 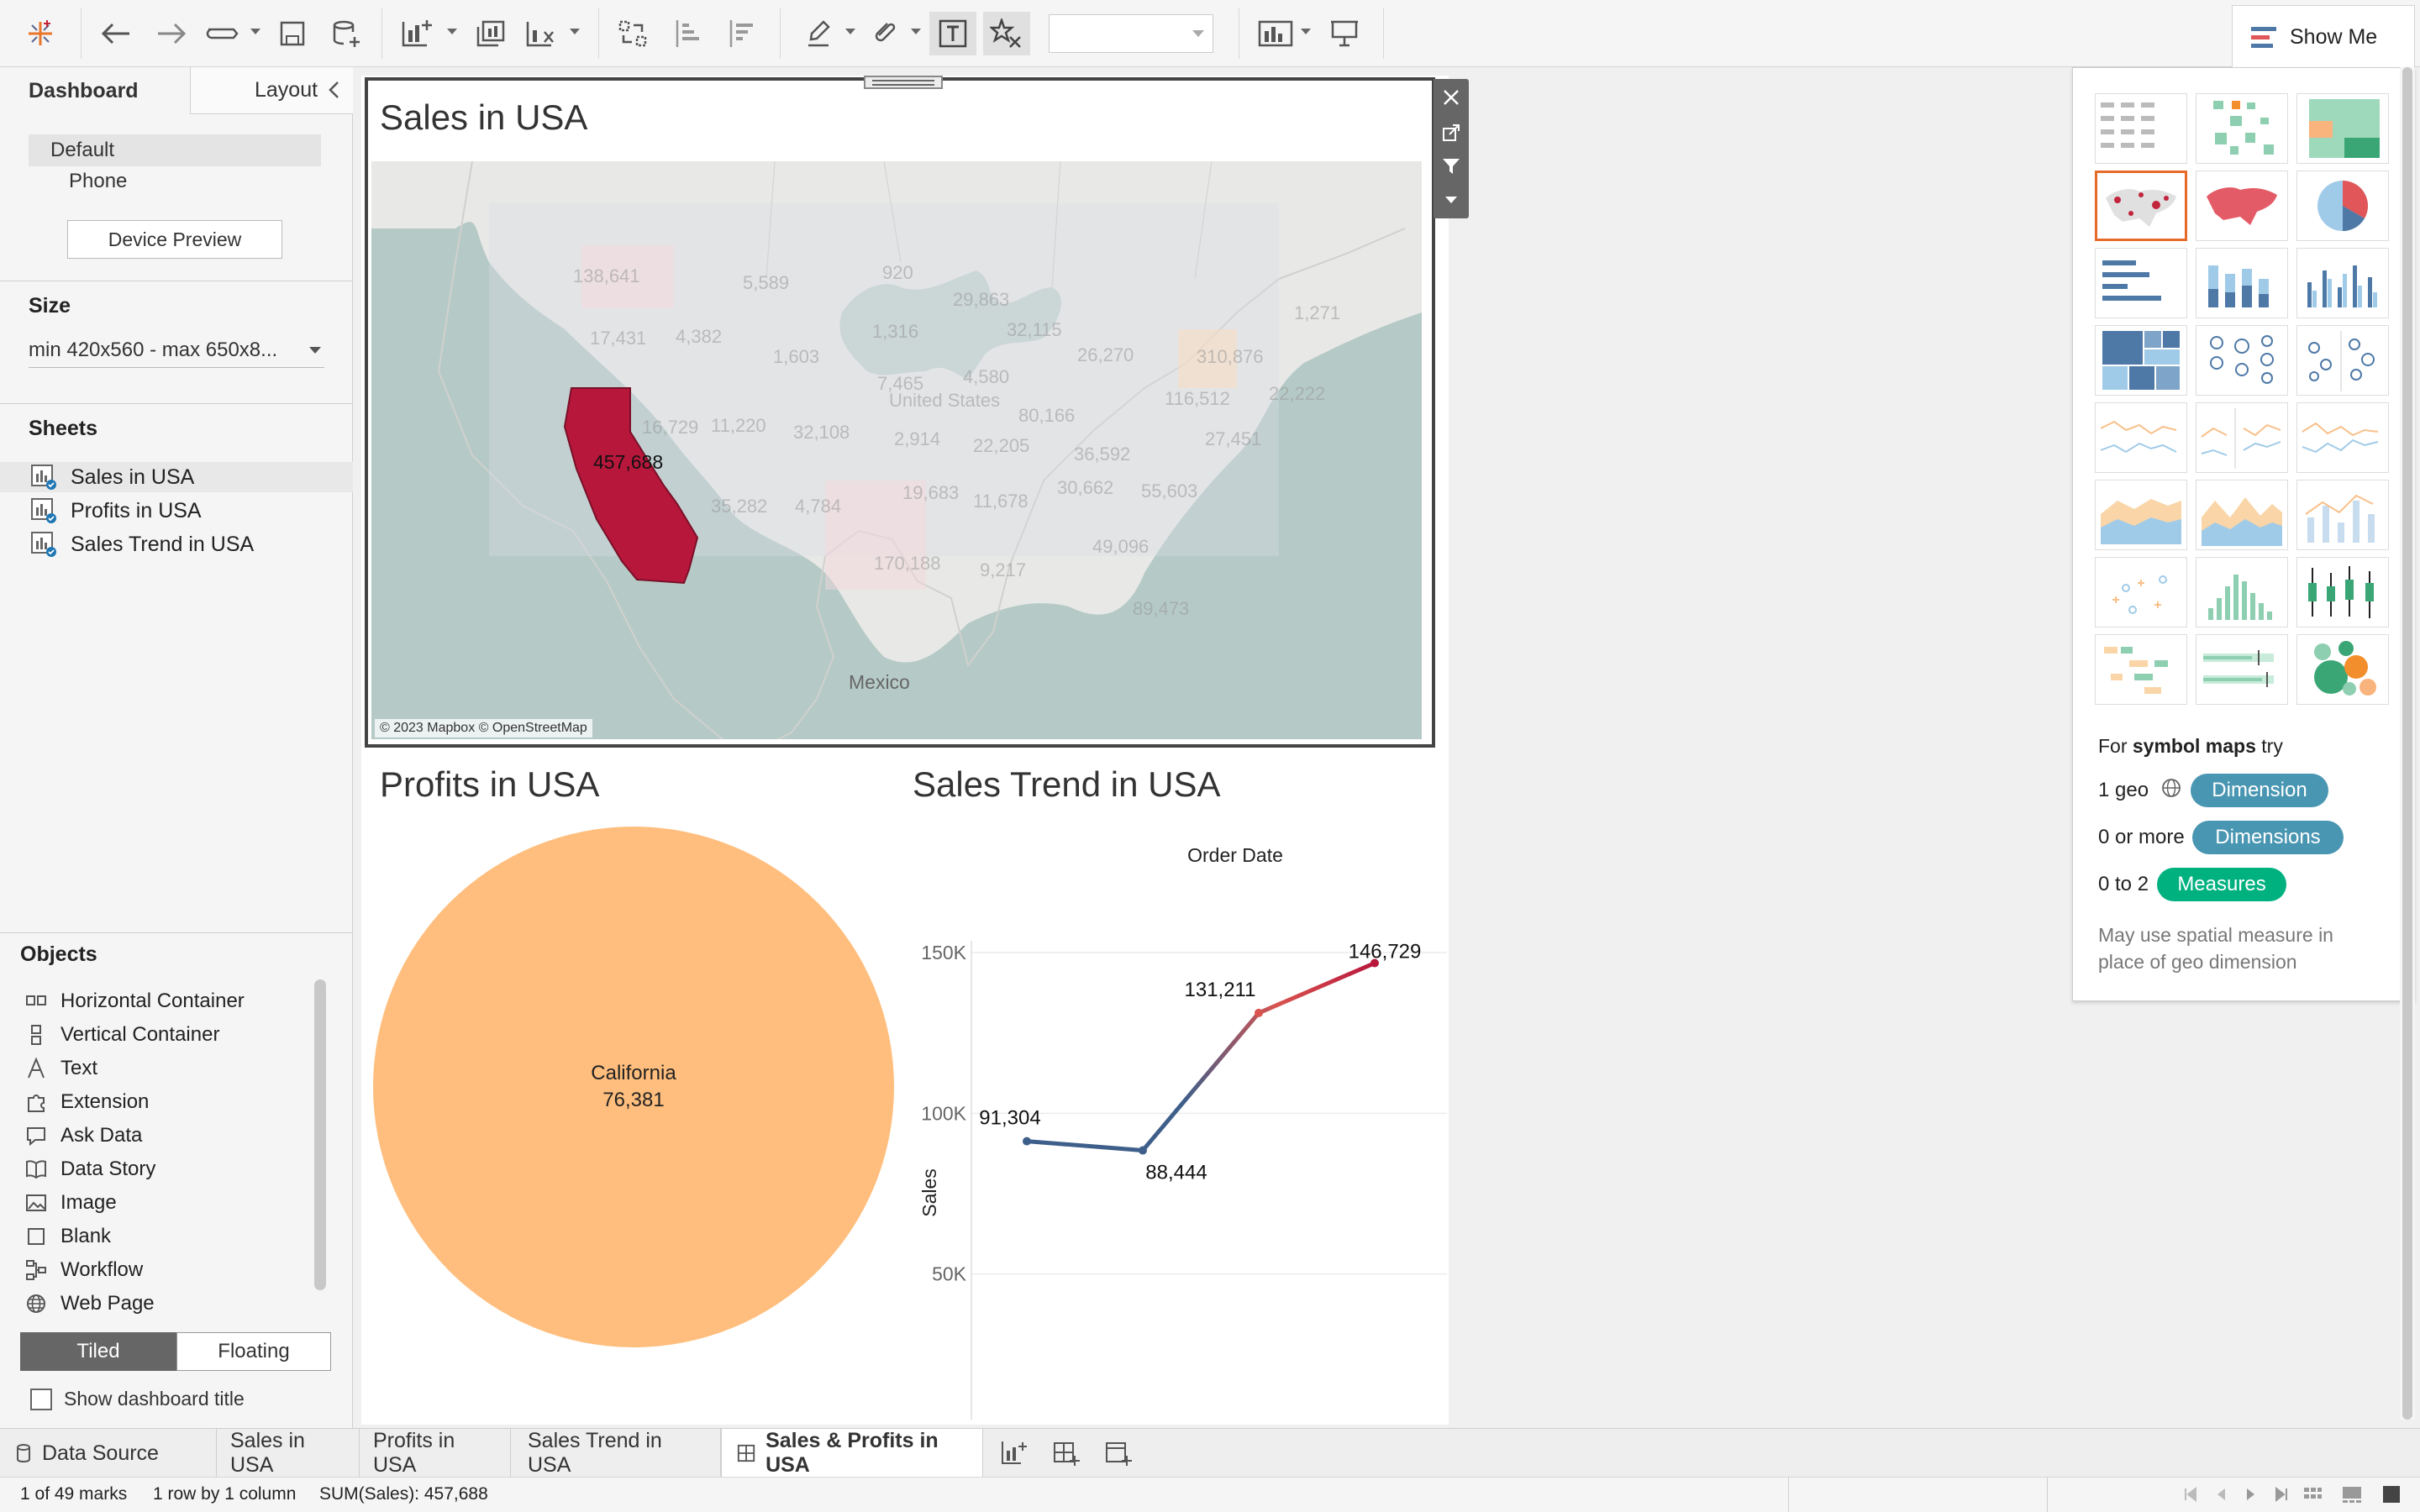 I want to click on sort-descending-icon, so click(x=743, y=33).